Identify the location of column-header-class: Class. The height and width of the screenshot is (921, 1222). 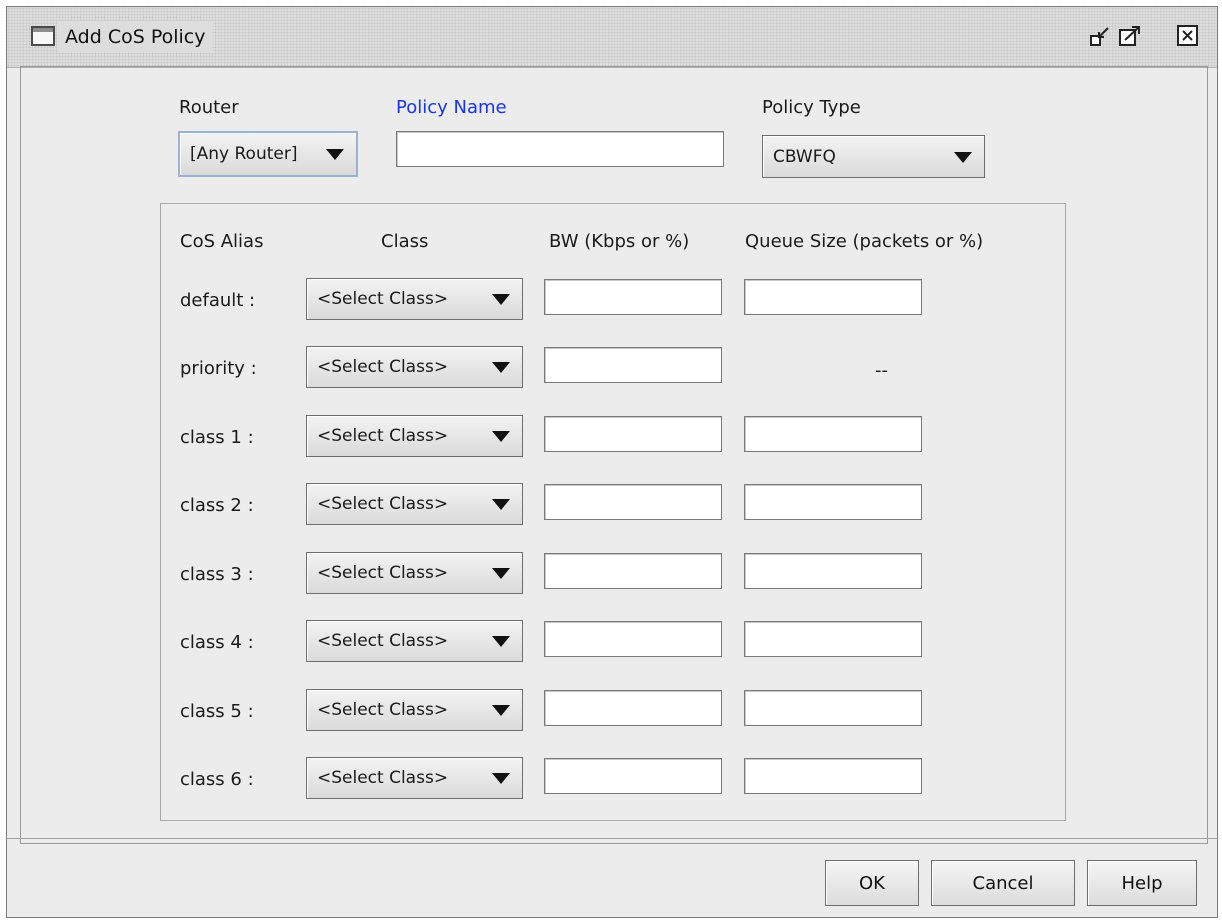
(405, 241).